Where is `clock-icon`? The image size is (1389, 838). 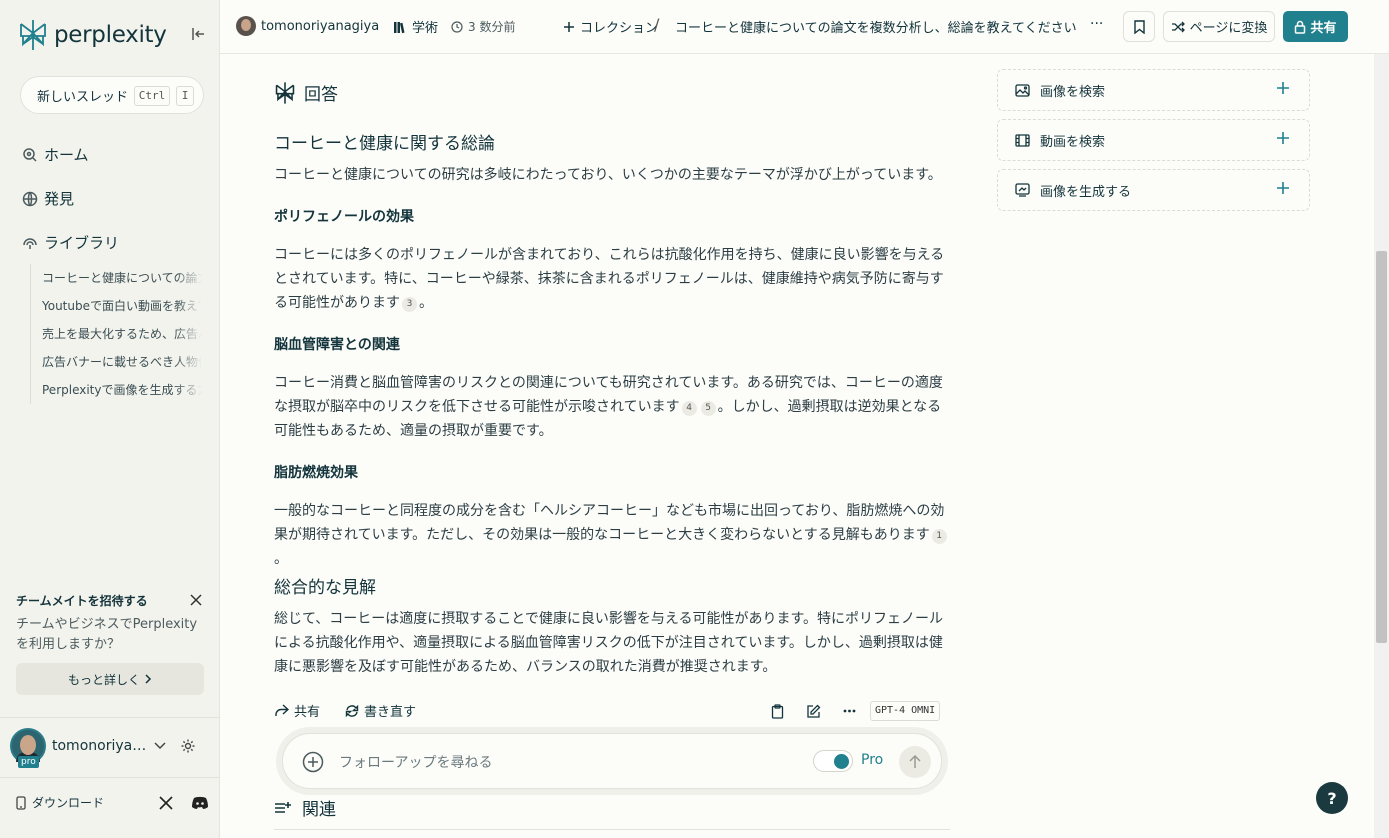 clock-icon is located at coordinates (457, 26).